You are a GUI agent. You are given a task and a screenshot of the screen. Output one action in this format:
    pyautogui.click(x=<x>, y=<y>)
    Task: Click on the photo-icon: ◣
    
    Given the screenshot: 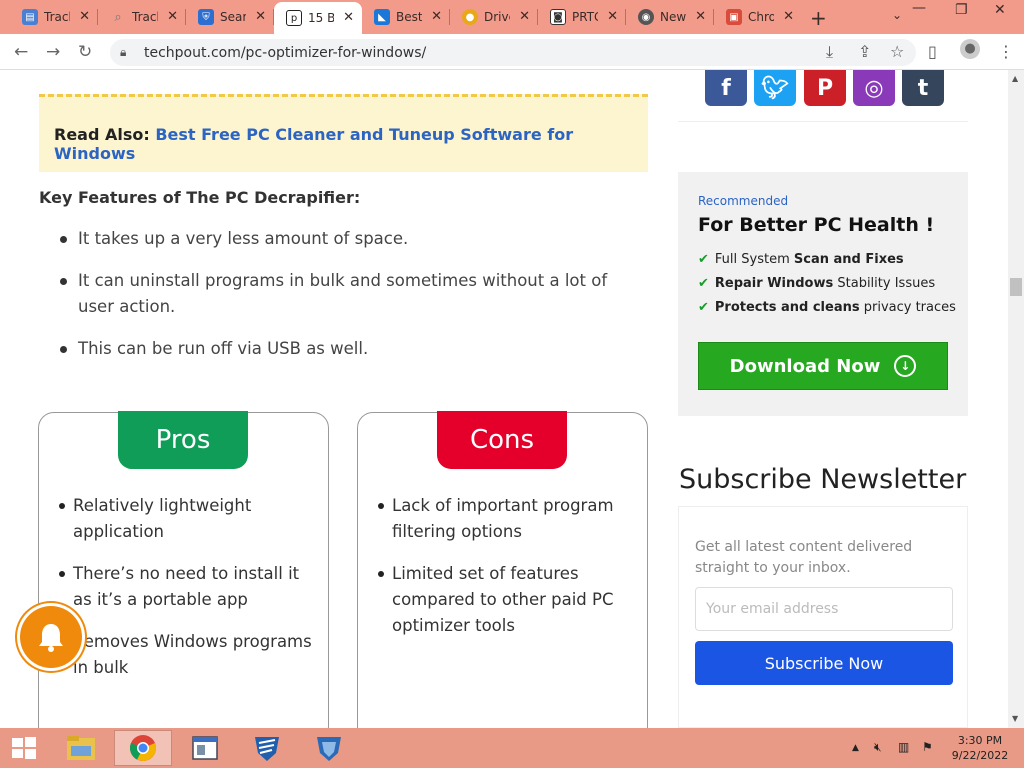 What is the action you would take?
    pyautogui.click(x=382, y=17)
    